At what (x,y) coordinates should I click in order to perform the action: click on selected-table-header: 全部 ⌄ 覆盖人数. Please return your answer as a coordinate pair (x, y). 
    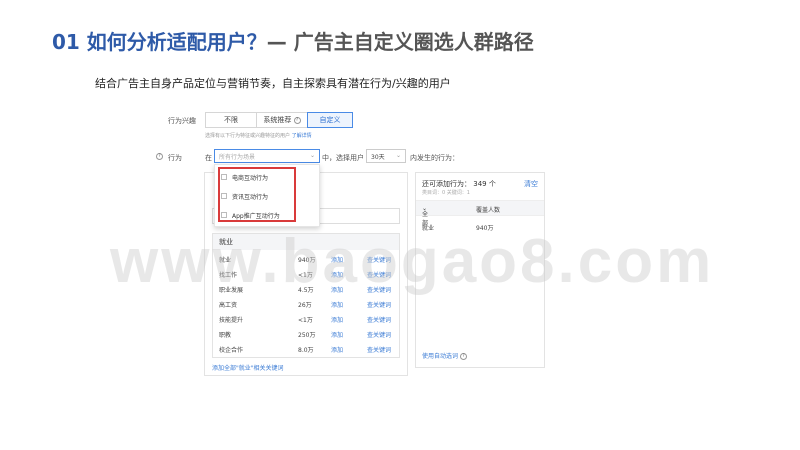
    Looking at the image, I should click on (480, 213).